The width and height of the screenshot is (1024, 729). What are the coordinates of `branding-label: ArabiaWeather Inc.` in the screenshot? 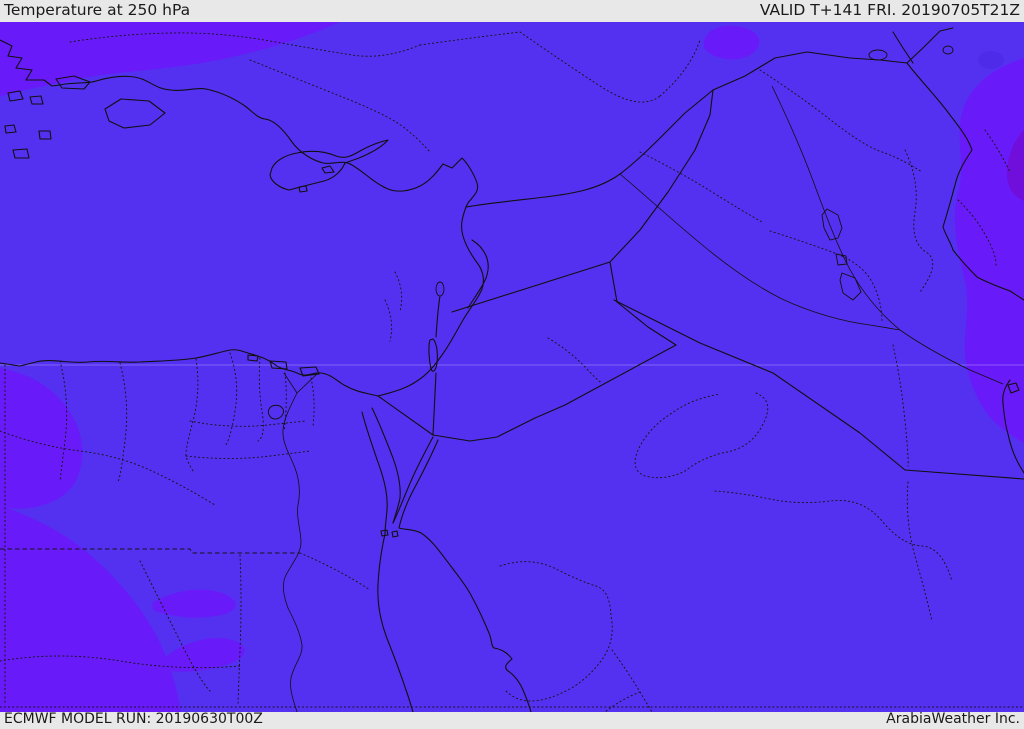 It's located at (953, 719).